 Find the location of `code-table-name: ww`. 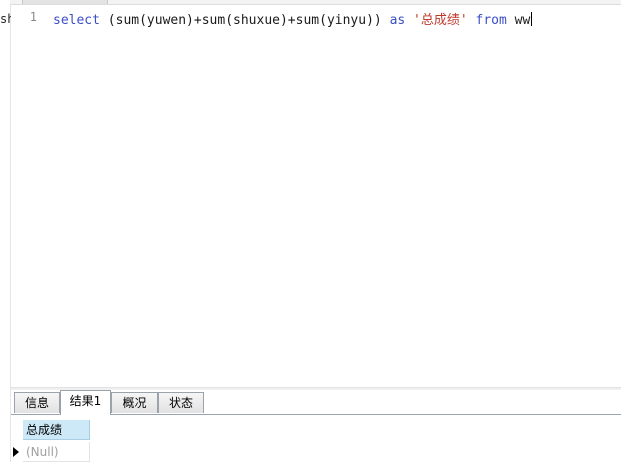

code-table-name: ww is located at coordinates (518, 20).